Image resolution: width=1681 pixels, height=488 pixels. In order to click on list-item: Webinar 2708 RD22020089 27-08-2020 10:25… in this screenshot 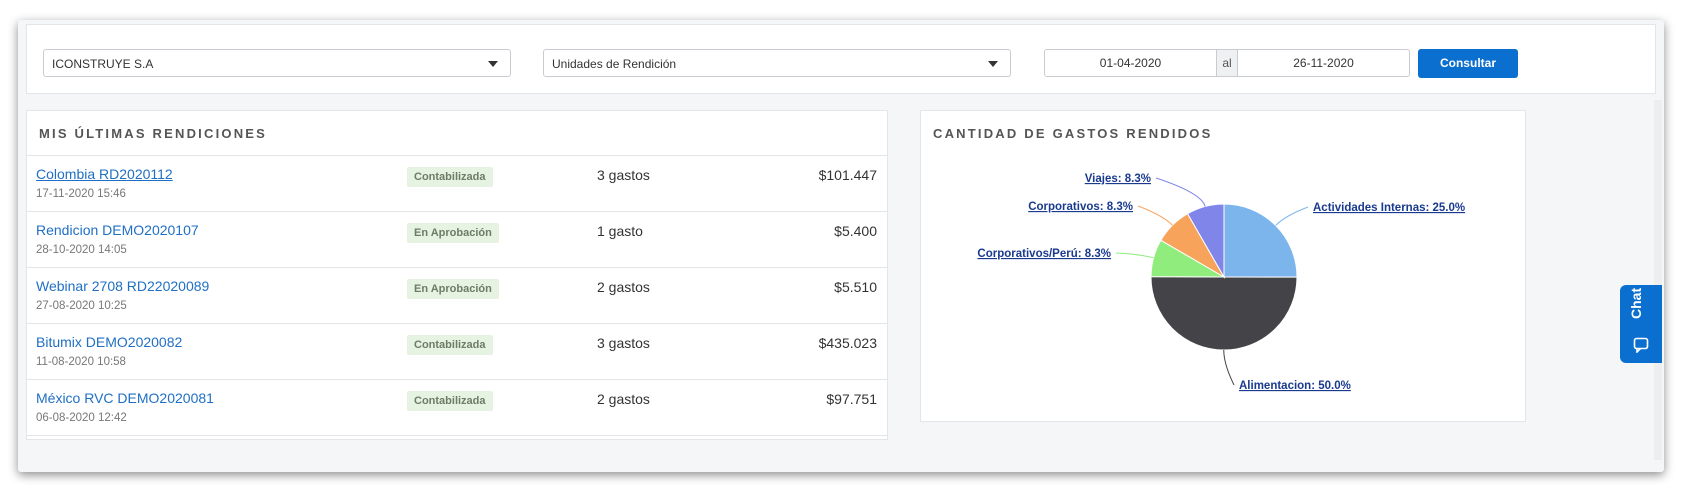, I will do `click(457, 296)`.